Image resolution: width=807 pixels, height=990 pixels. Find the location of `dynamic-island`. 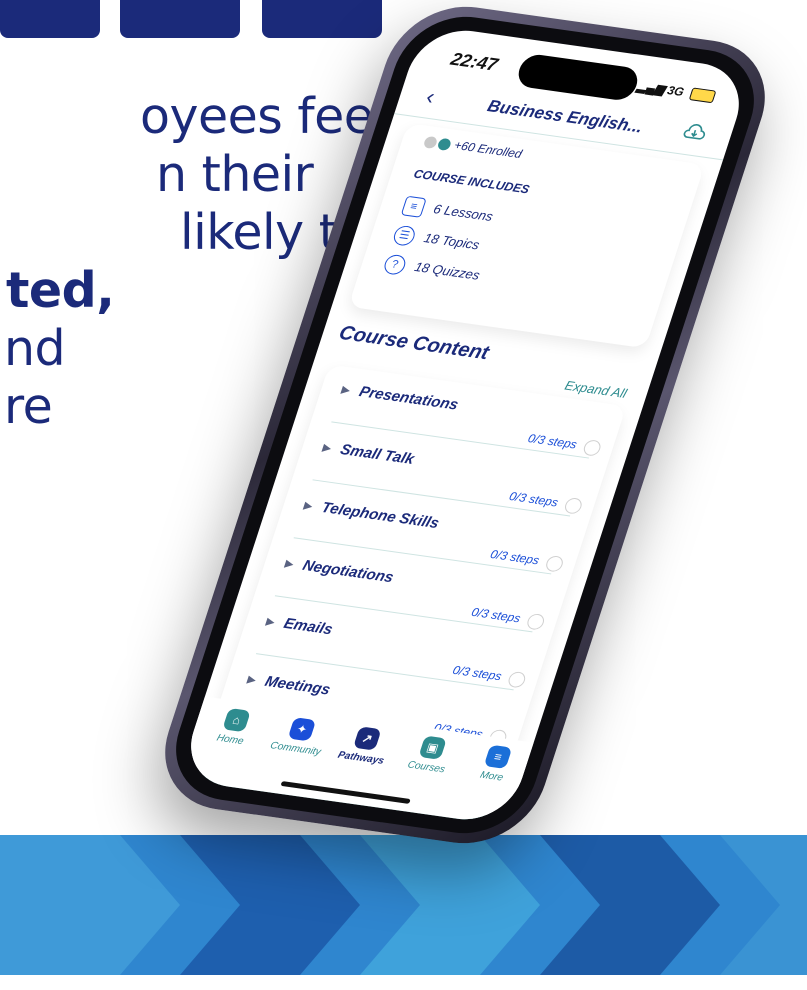

dynamic-island is located at coordinates (578, 77).